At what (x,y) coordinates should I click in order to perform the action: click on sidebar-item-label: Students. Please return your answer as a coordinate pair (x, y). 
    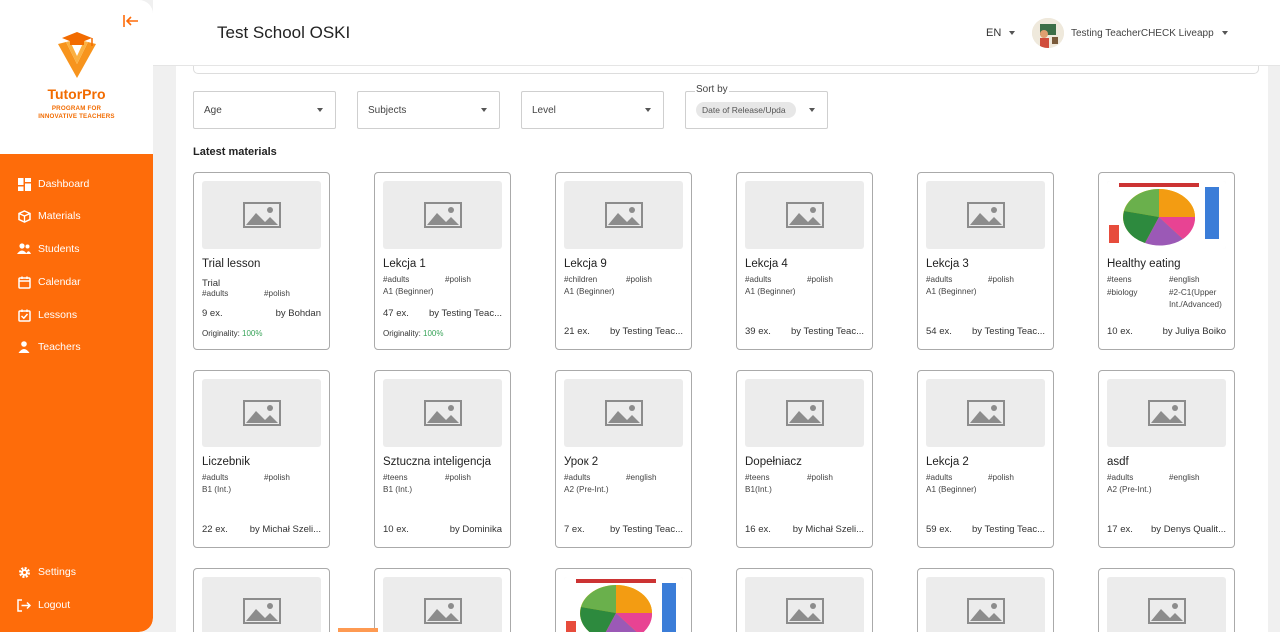
    Looking at the image, I should click on (59, 249).